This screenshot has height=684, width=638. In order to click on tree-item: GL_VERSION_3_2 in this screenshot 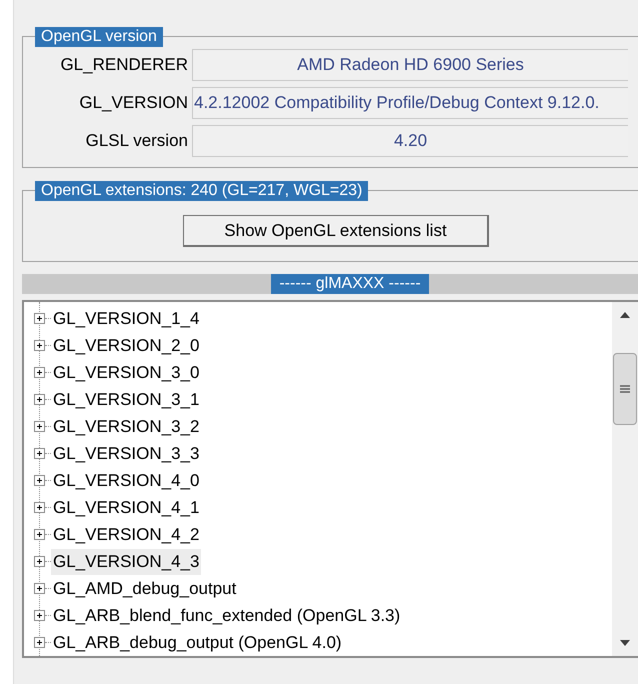, I will do `click(126, 427)`.